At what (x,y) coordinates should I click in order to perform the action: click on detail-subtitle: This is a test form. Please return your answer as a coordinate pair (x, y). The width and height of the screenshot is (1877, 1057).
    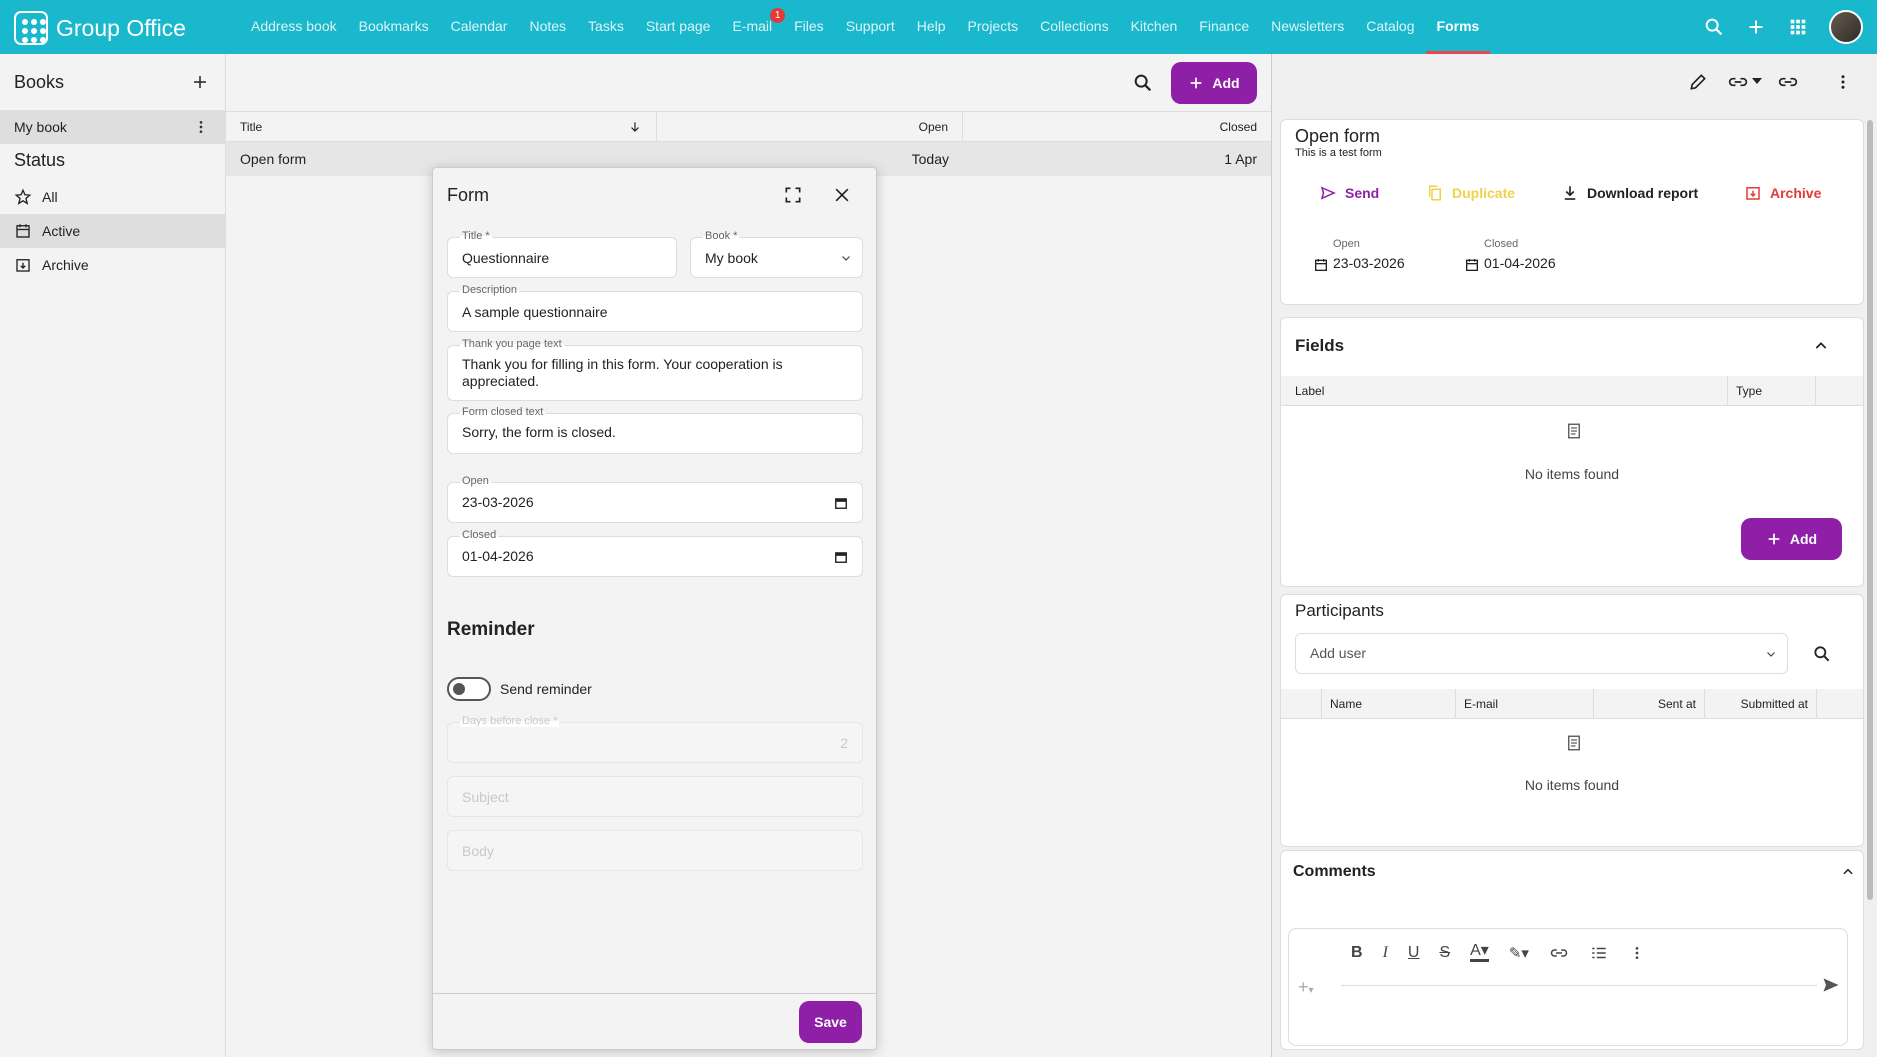
    Looking at the image, I should click on (1338, 153).